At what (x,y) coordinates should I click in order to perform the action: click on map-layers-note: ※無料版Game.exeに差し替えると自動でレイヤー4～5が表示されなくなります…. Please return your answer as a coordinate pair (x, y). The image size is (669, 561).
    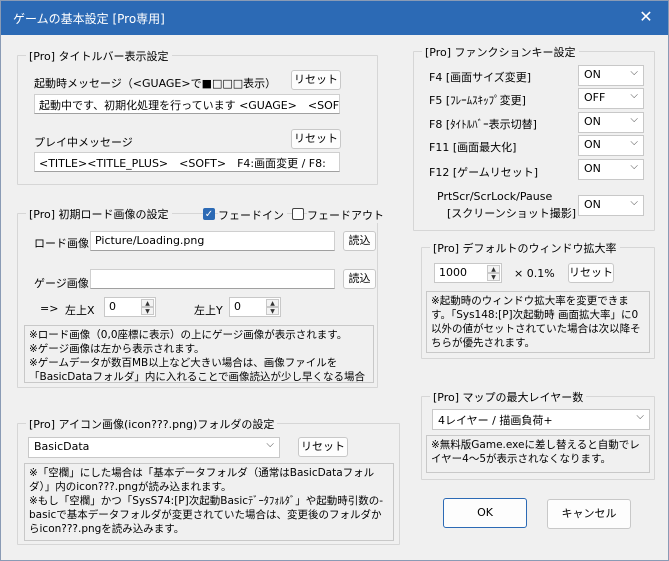
    Looking at the image, I should click on (538, 454).